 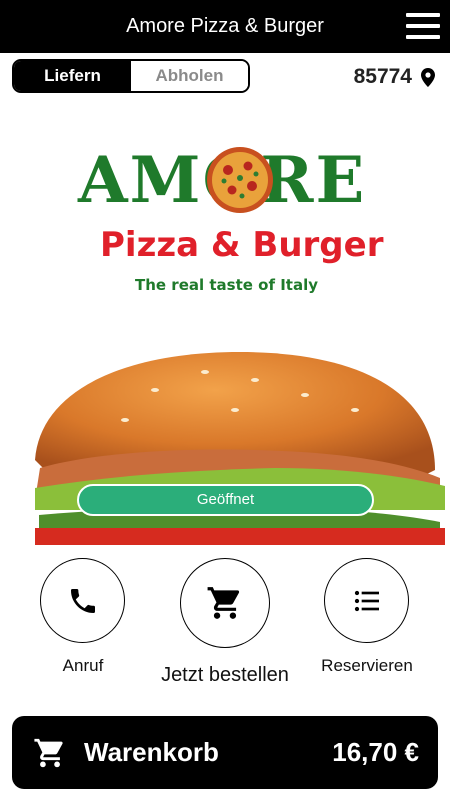 I want to click on pizza-icon, so click(x=240, y=180).